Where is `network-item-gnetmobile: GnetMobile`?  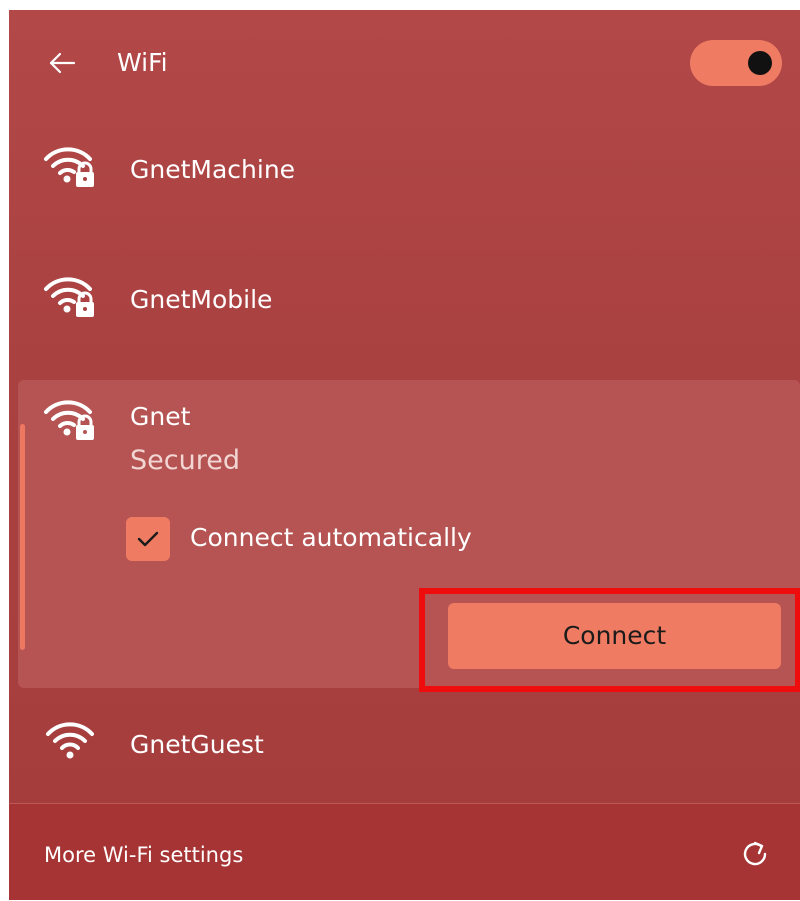 network-item-gnetmobile: GnetMobile is located at coordinates (404, 308).